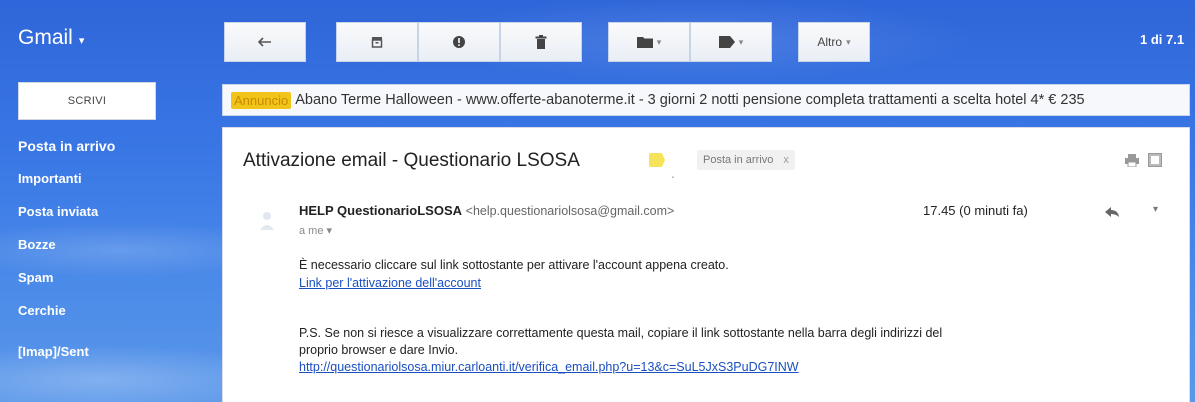 The image size is (1195, 402). I want to click on archive-button, so click(377, 42).